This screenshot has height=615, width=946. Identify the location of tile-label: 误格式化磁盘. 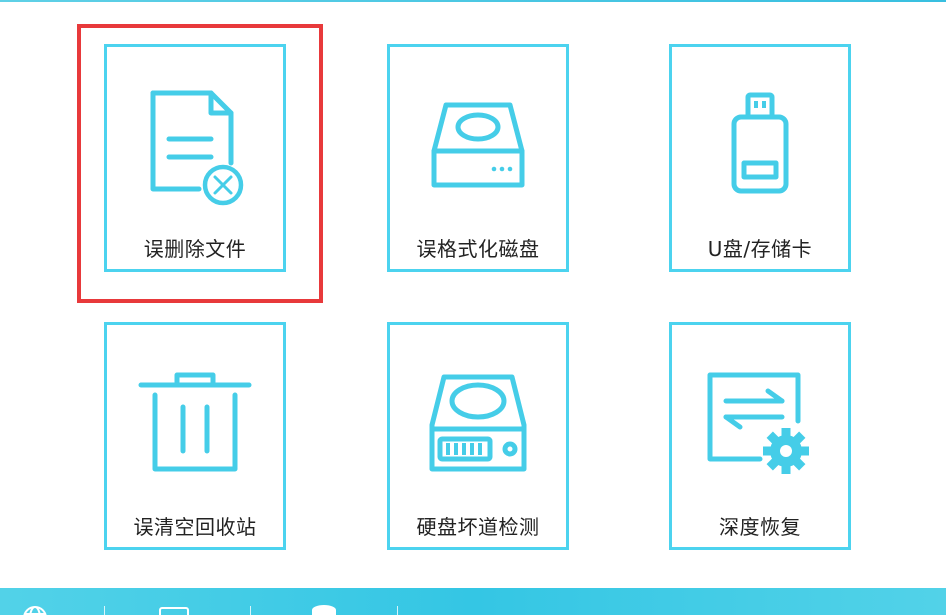
(478, 249).